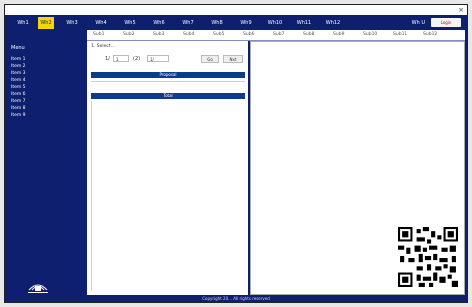  What do you see at coordinates (98, 35) in the screenshot?
I see `submenu-item: Sub1` at bounding box center [98, 35].